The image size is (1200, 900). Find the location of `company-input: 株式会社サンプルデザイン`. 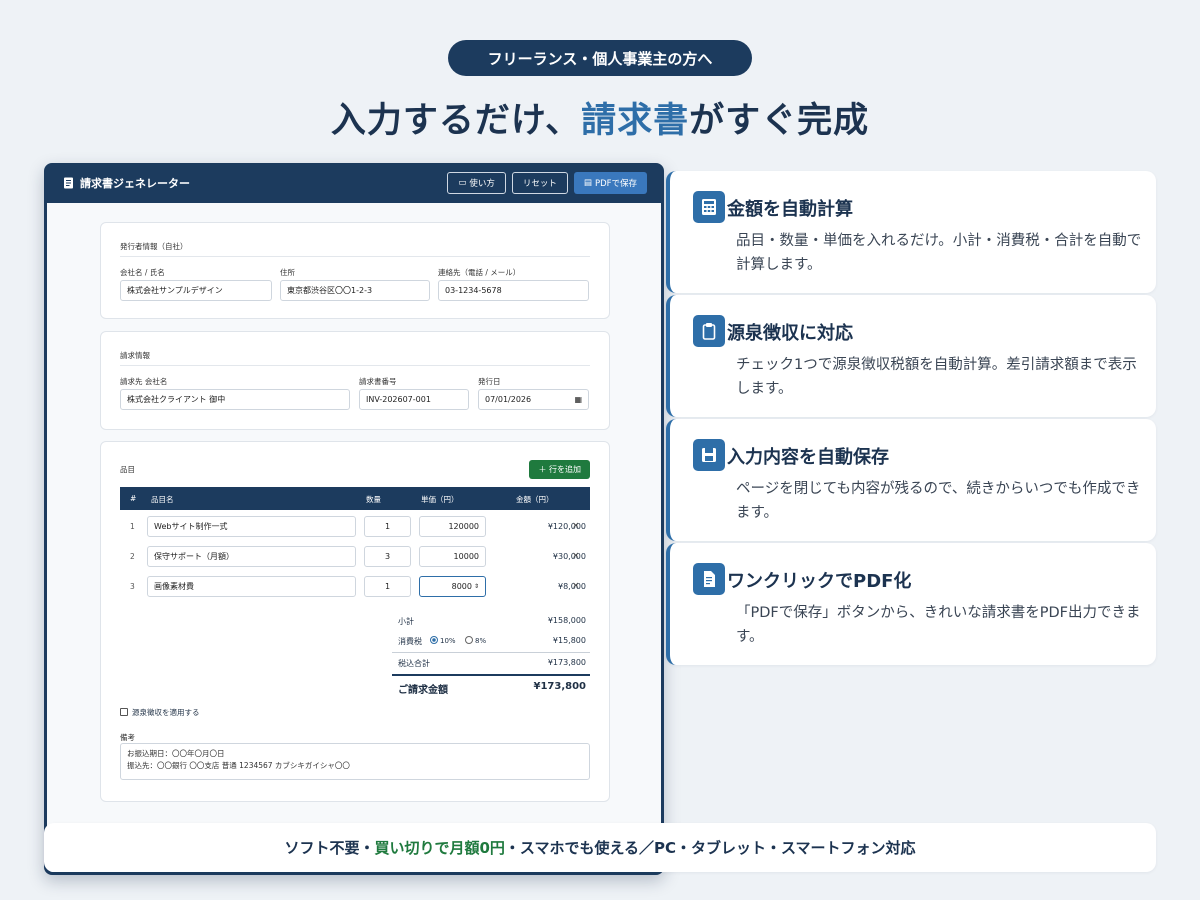

company-input: 株式会社サンプルデザイン is located at coordinates (196, 290).